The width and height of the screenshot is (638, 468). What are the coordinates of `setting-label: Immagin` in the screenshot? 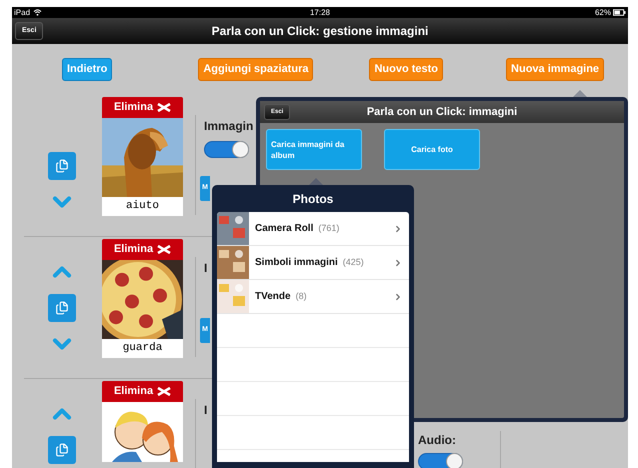 It's located at (229, 126).